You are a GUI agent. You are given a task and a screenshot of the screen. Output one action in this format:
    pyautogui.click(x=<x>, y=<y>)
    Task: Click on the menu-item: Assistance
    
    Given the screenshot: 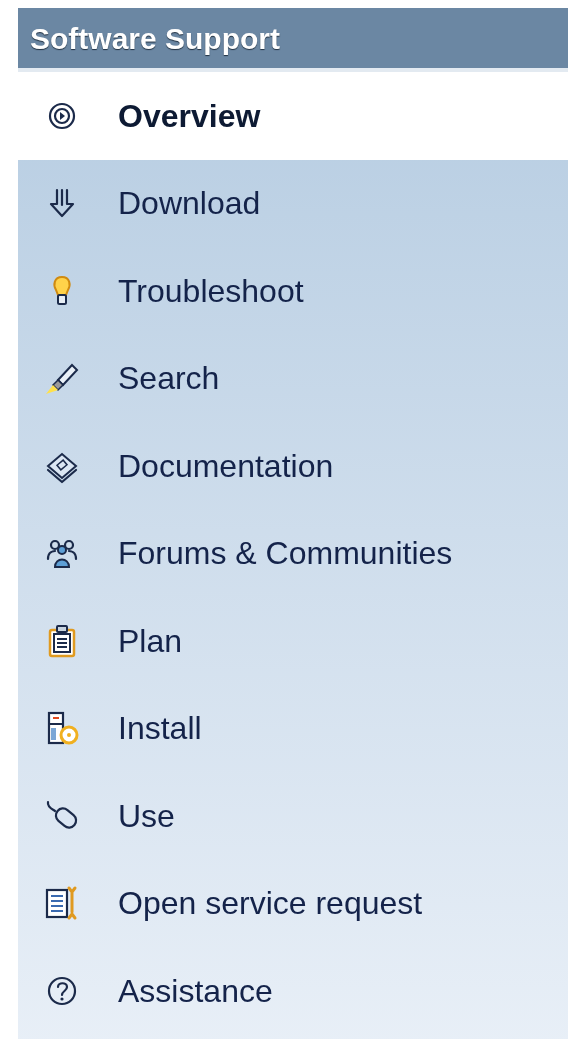 What is the action you would take?
    pyautogui.click(x=293, y=991)
    